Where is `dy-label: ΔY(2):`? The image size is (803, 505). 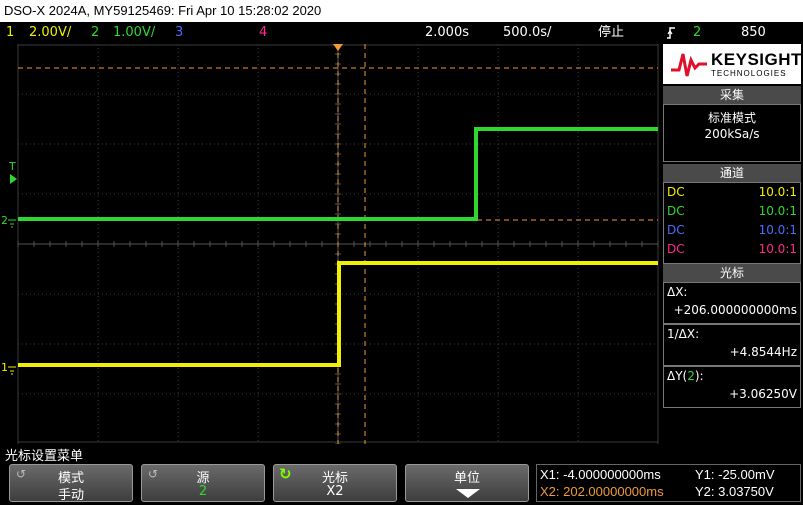
dy-label: ΔY(2): is located at coordinates (685, 376).